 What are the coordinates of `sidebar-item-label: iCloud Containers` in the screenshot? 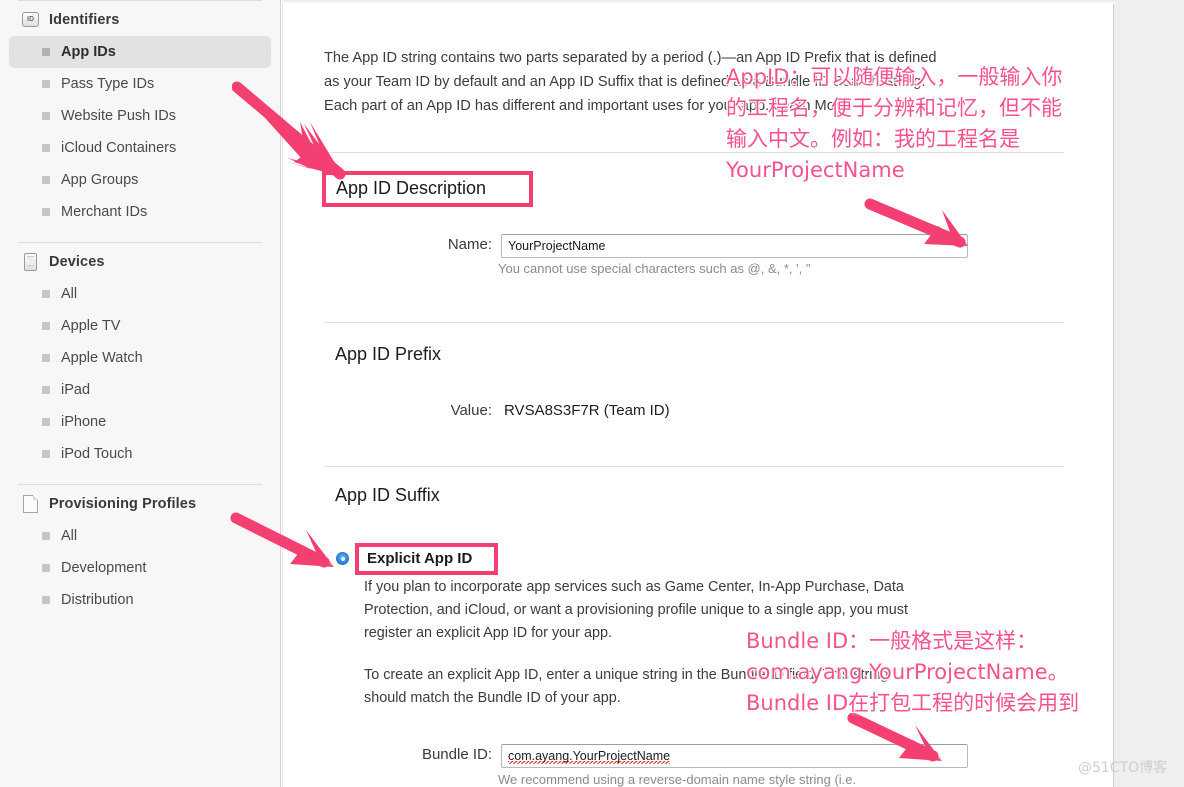 It's located at (119, 148).